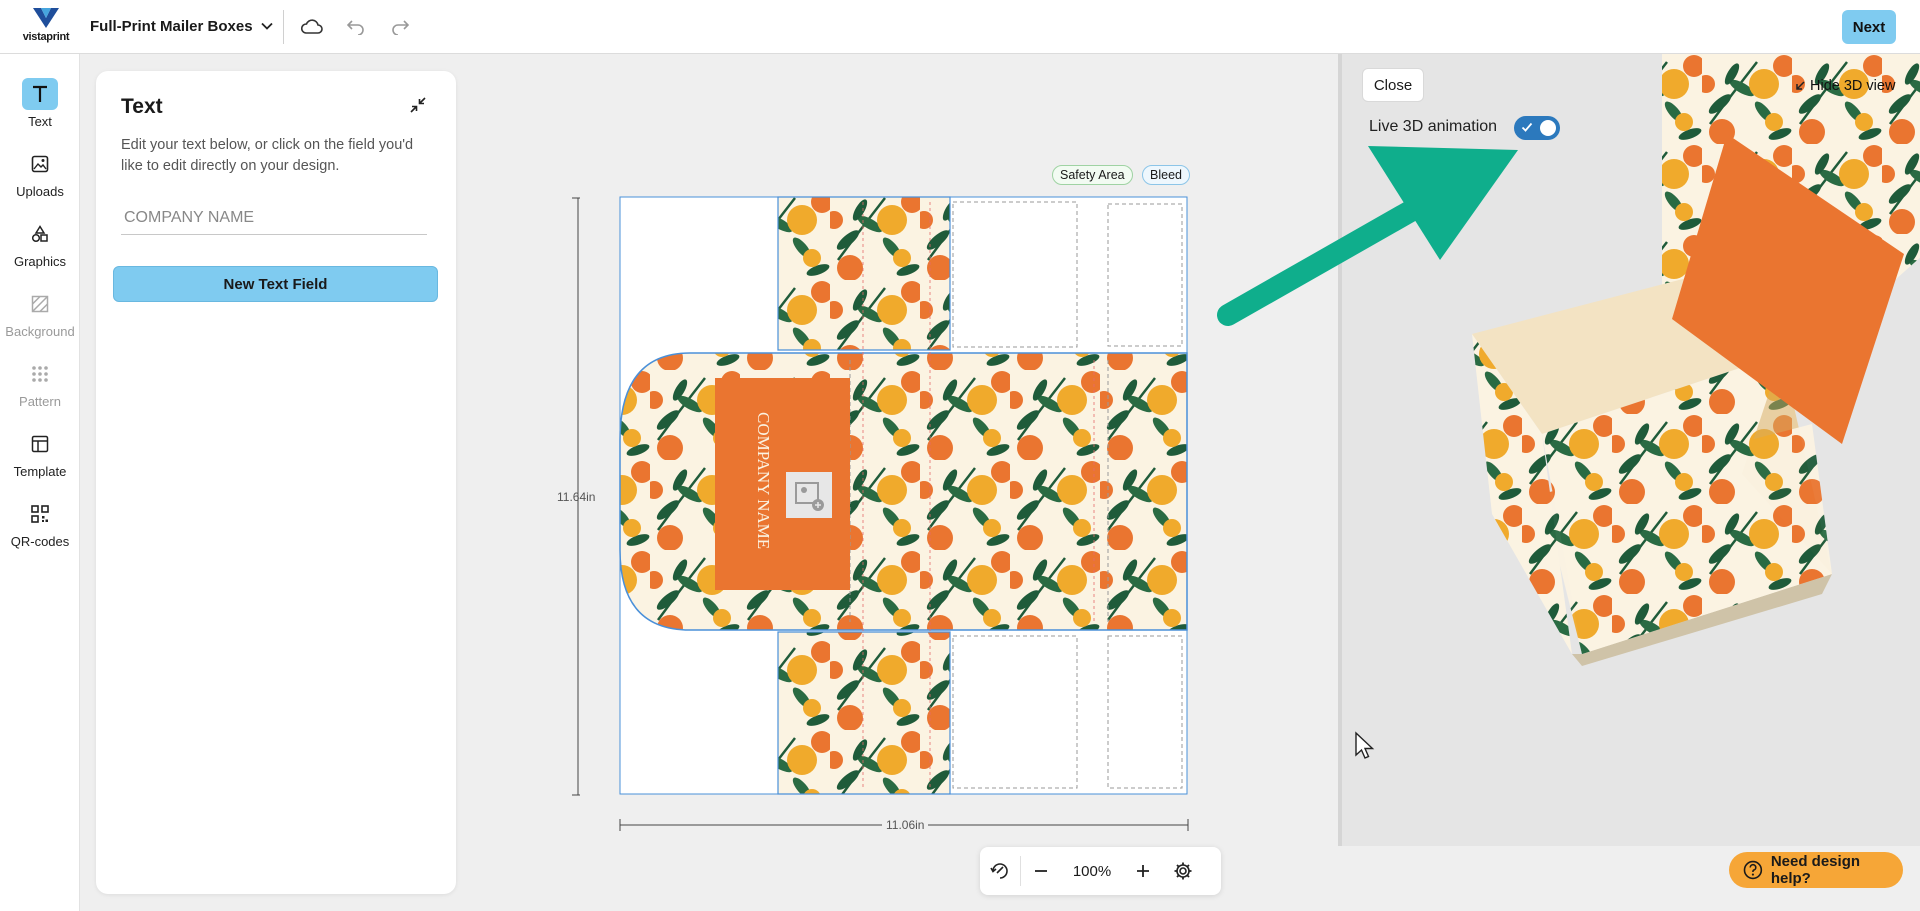 This screenshot has width=1920, height=911. I want to click on rail-item-text: Text, so click(40, 109).